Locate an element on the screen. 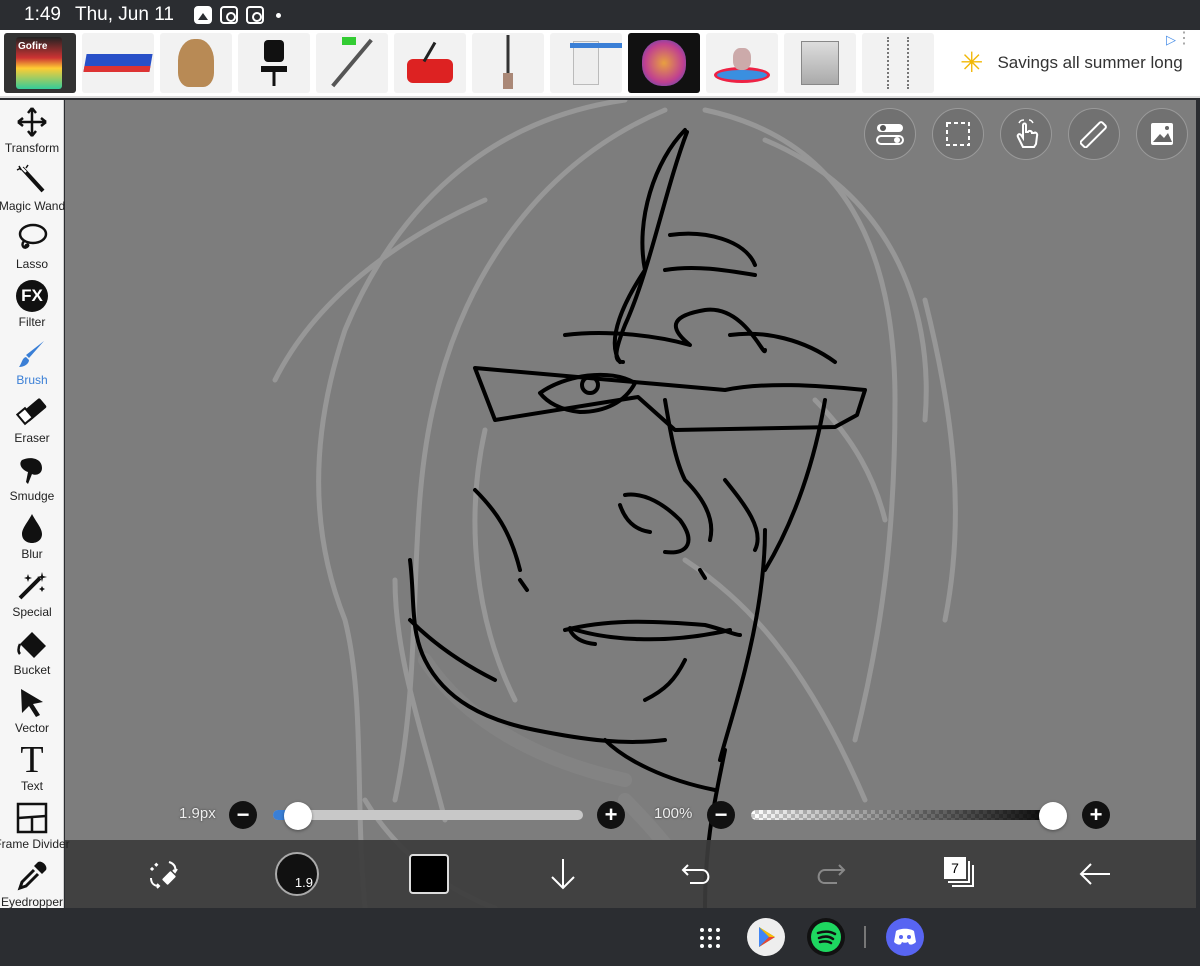 This screenshot has width=1200, height=966. tool-transform: Transform is located at coordinates (32, 129).